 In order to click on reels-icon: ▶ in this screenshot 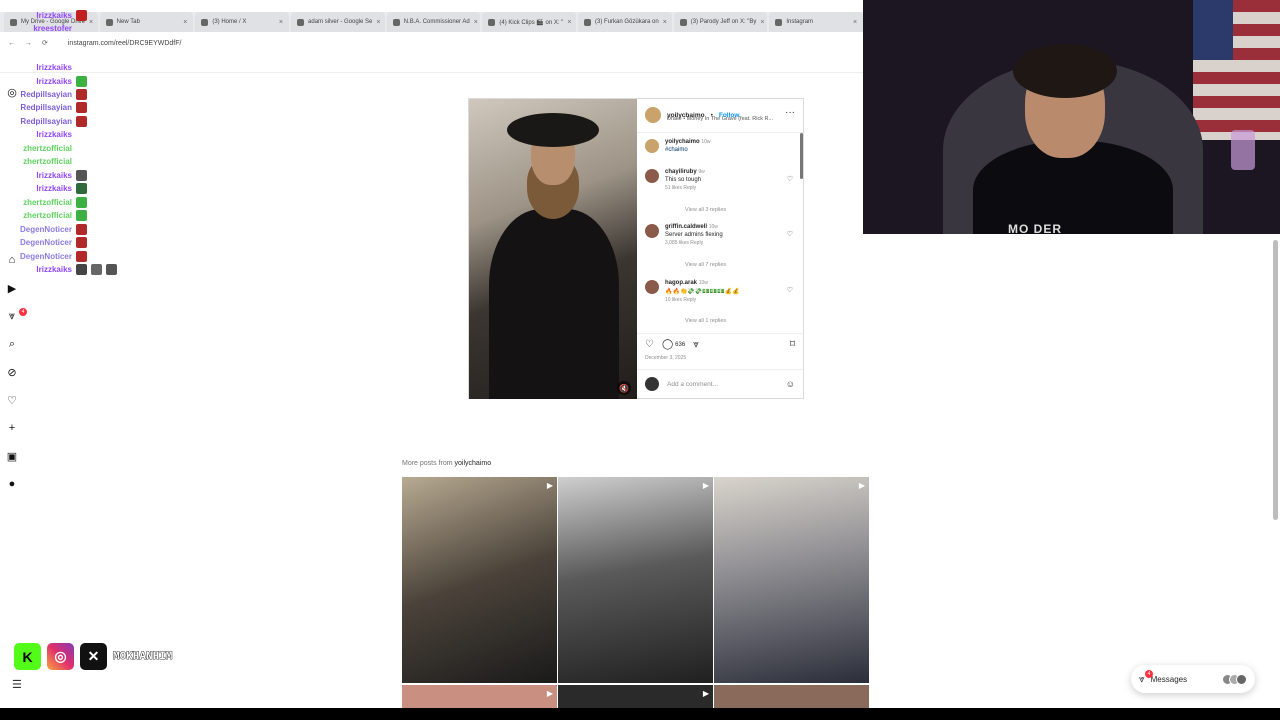, I will do `click(12, 288)`.